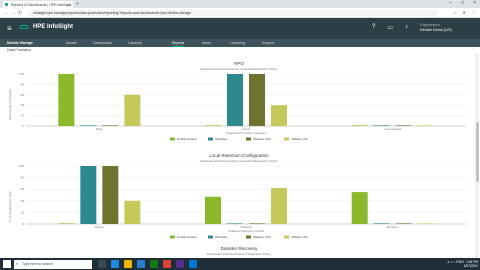 This screenshot has width=480, height=270. Describe the element at coordinates (477, 152) in the screenshot. I see `scrollbar-thumb` at that location.